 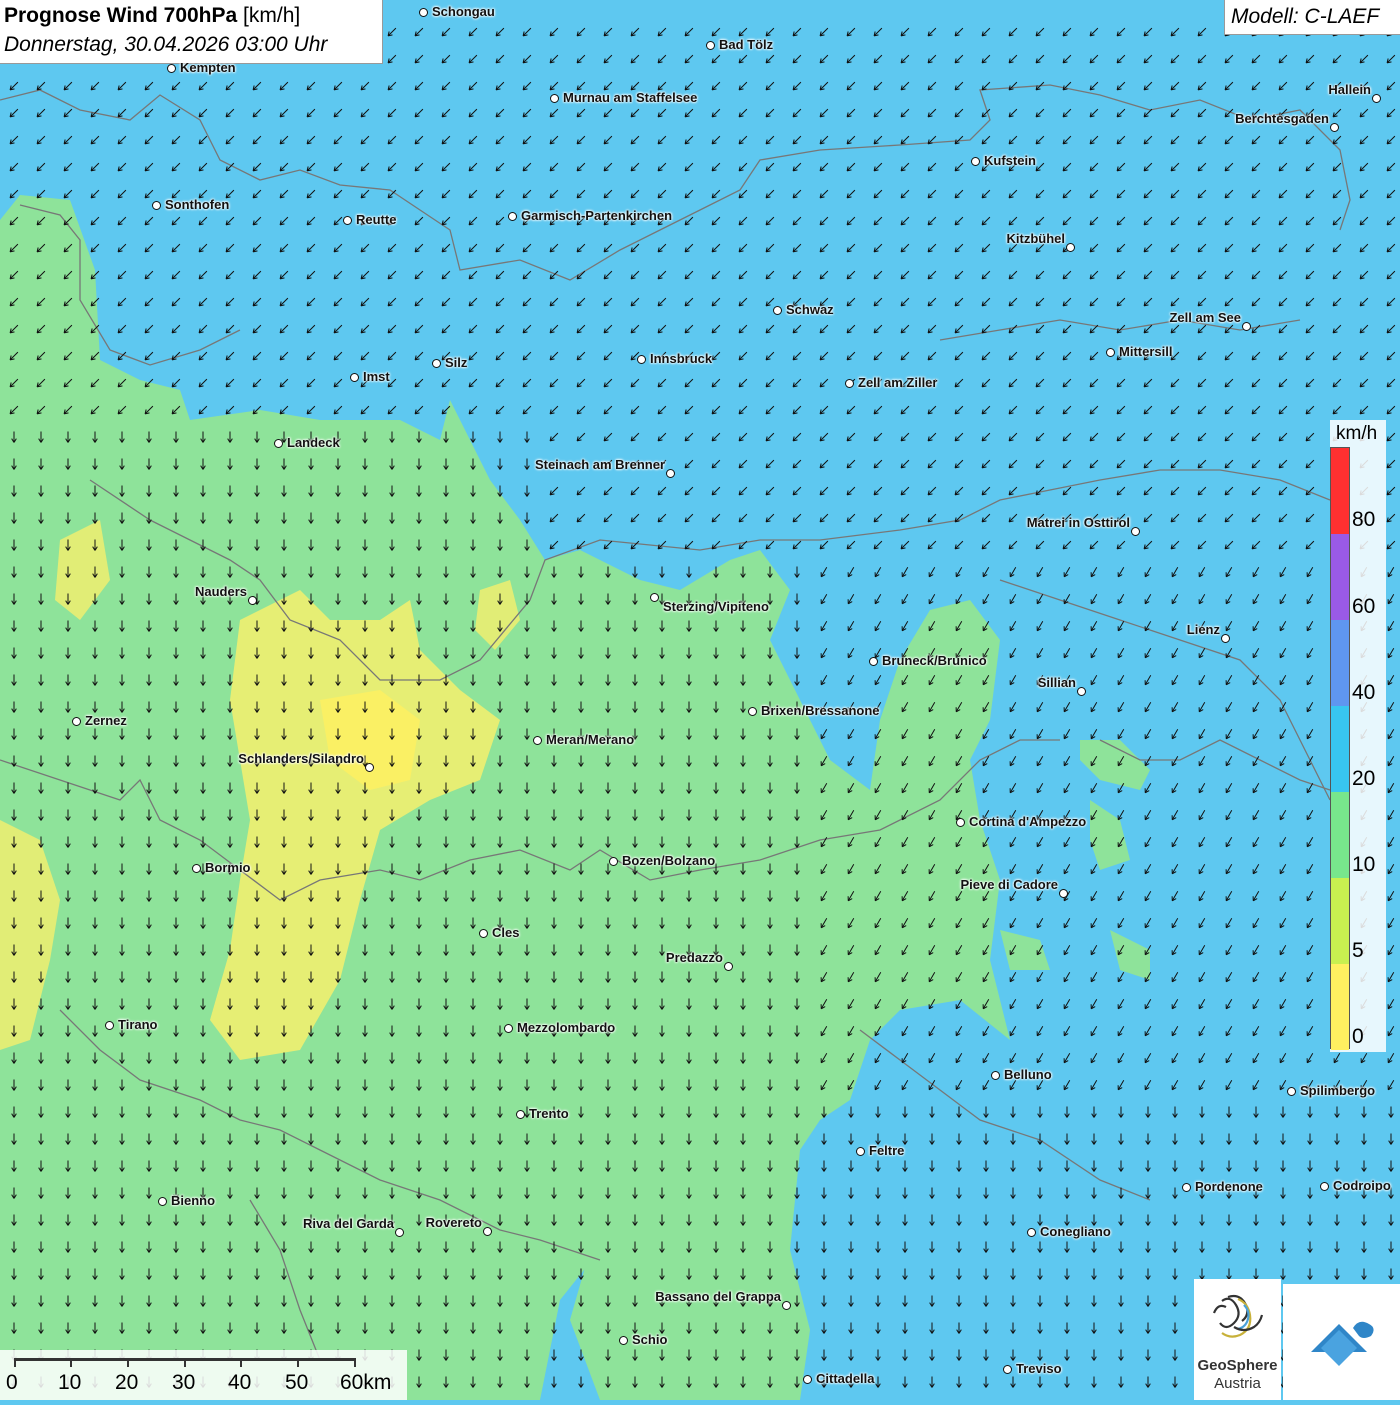 I want to click on city-label: Bruneck/Brunico, so click(x=934, y=660).